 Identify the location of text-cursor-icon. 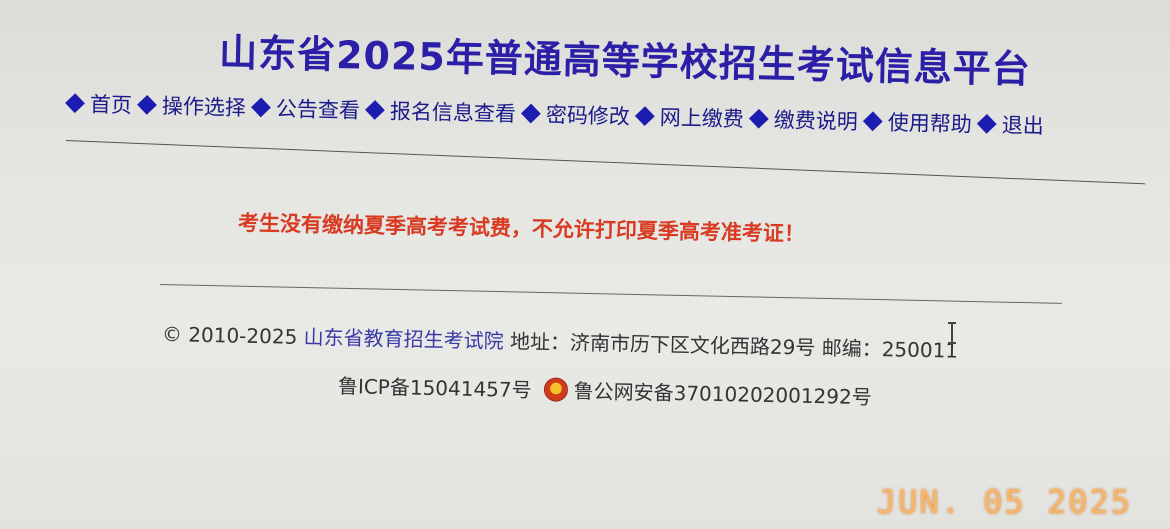
(952, 333).